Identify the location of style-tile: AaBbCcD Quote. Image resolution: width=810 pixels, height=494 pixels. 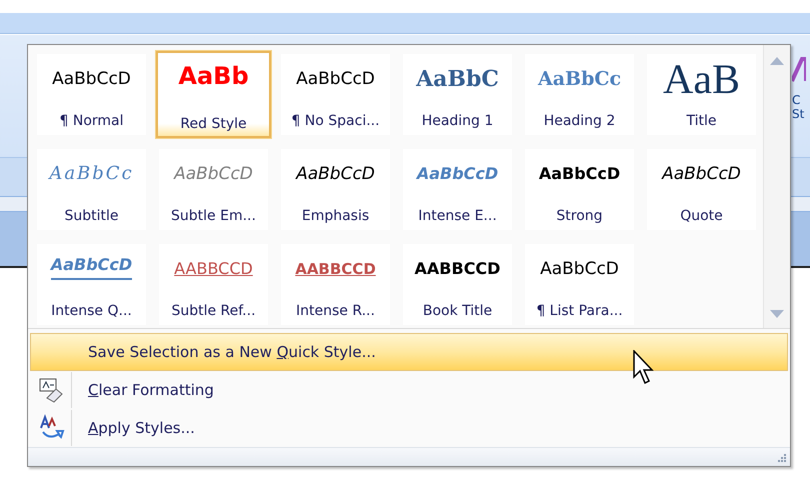
(701, 189).